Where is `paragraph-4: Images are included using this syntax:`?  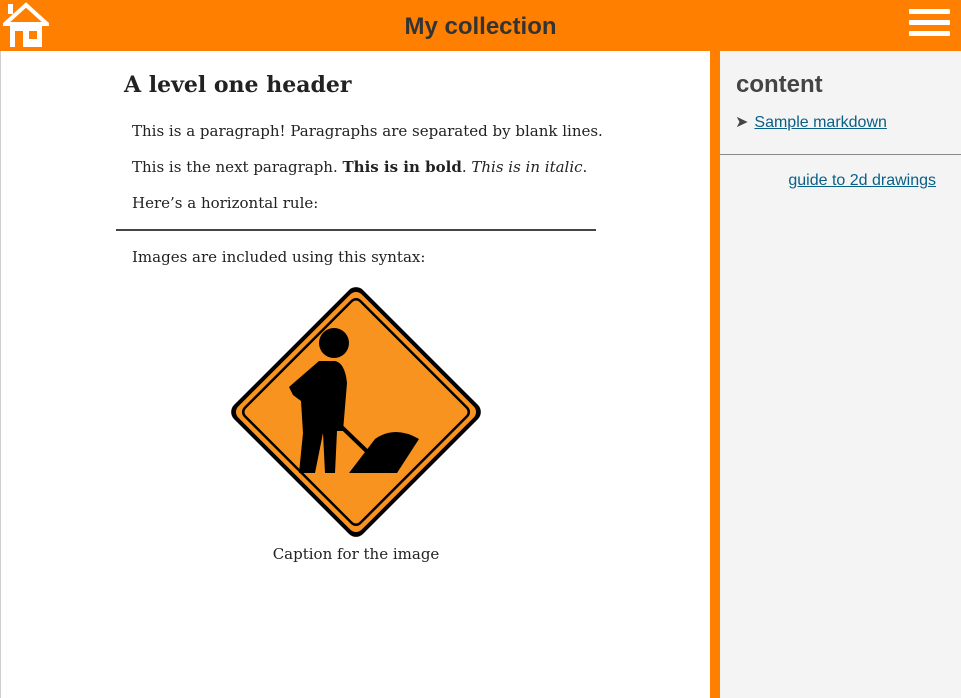
paragraph-4: Images are included using this syntax: is located at coordinates (279, 257).